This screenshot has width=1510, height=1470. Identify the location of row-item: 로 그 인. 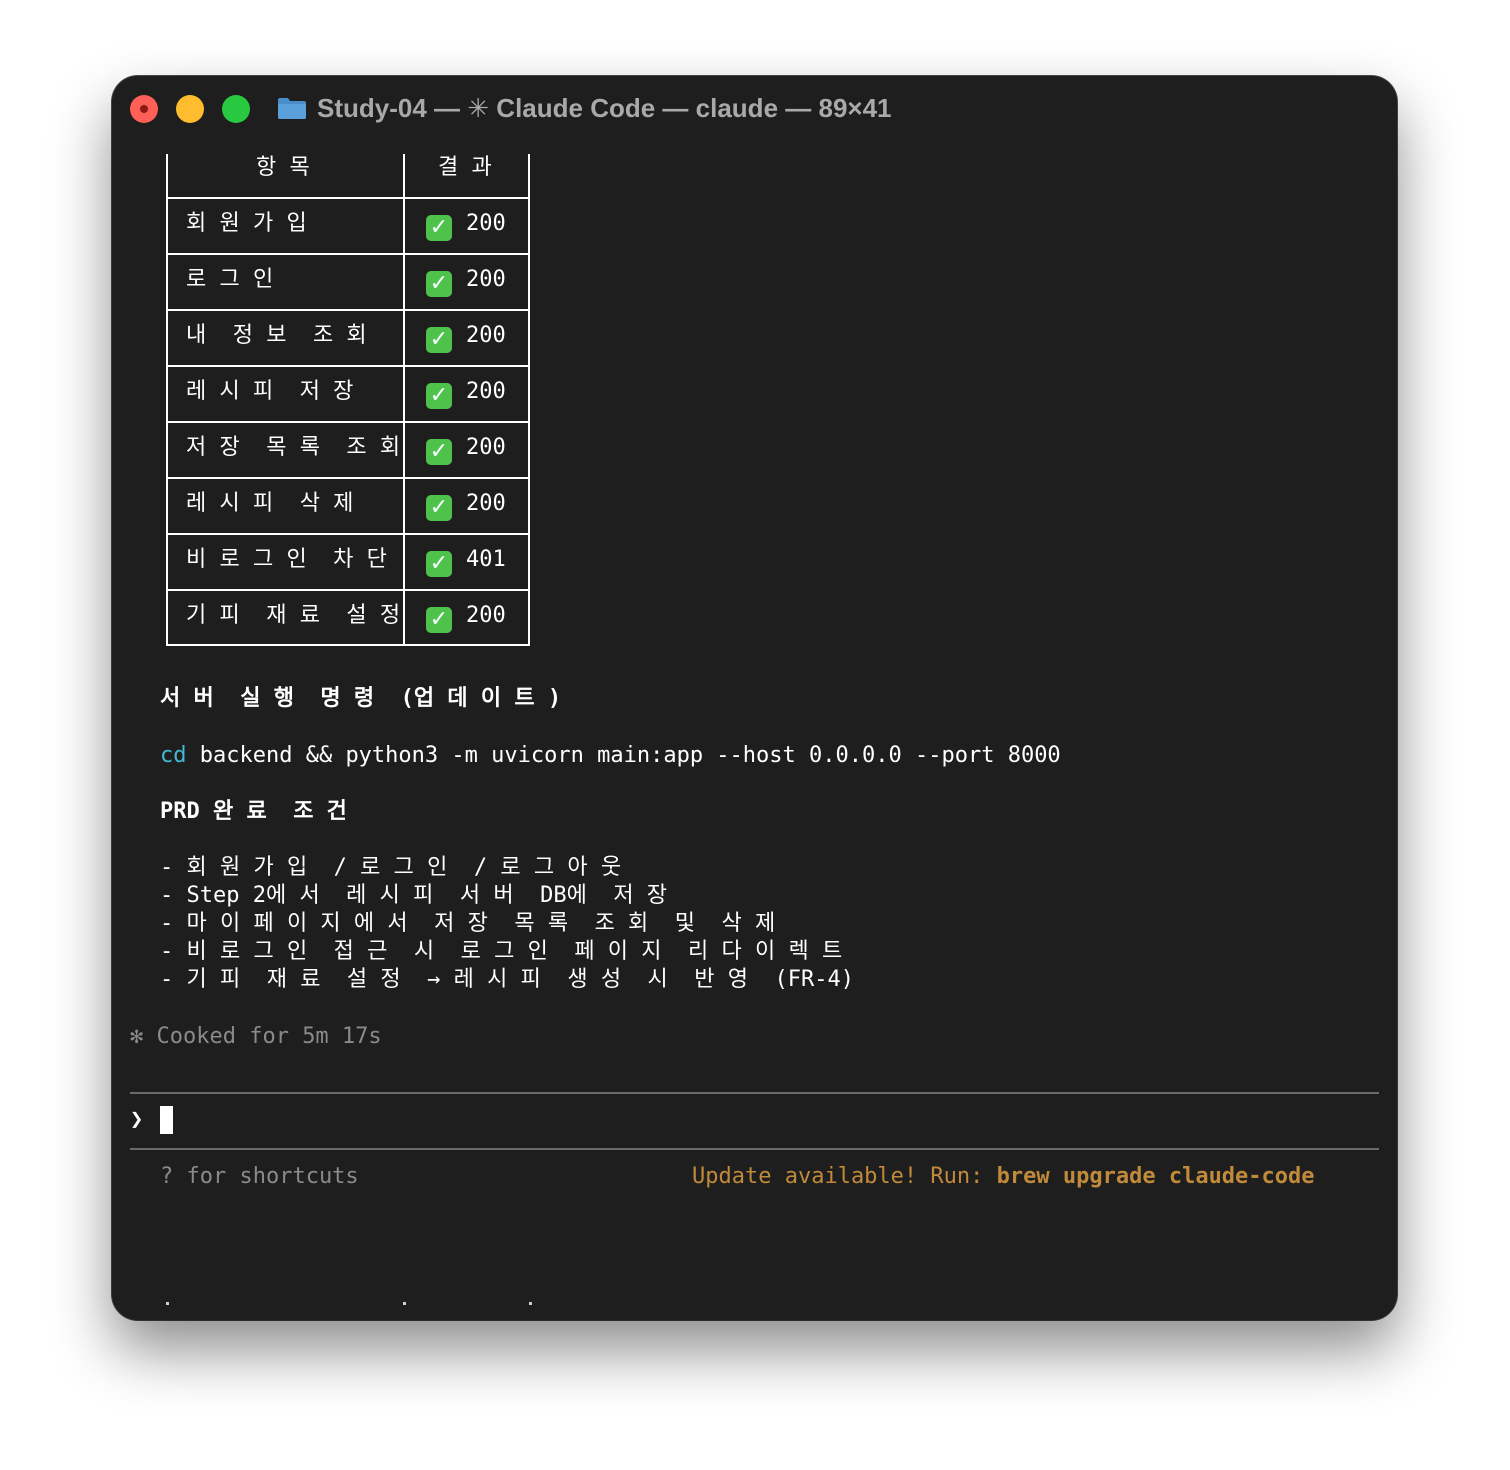
(230, 279).